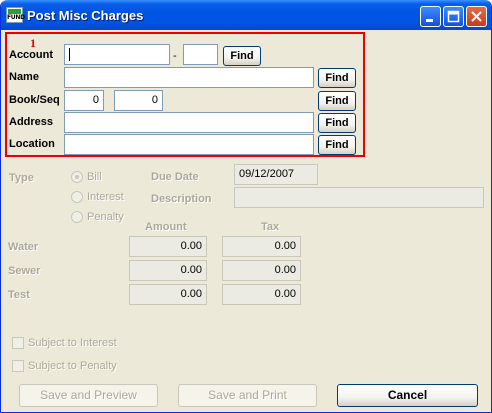 This screenshot has width=492, height=413. Describe the element at coordinates (168, 294) in the screenshot. I see `test-amount-input: 0.00` at that location.